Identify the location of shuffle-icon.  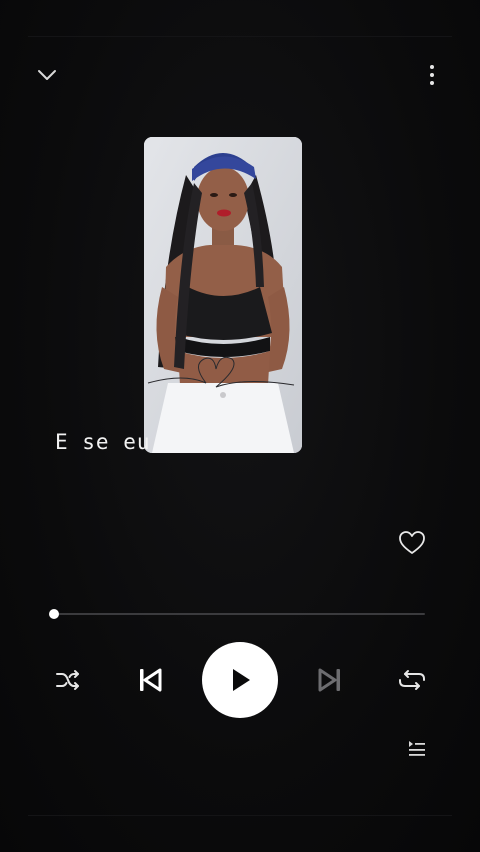
(67, 680).